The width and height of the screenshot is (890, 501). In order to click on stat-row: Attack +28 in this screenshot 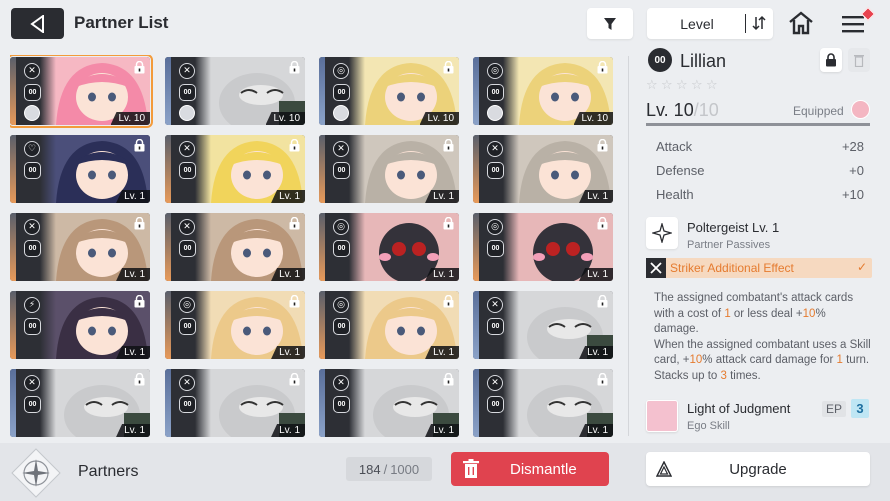, I will do `click(757, 146)`.